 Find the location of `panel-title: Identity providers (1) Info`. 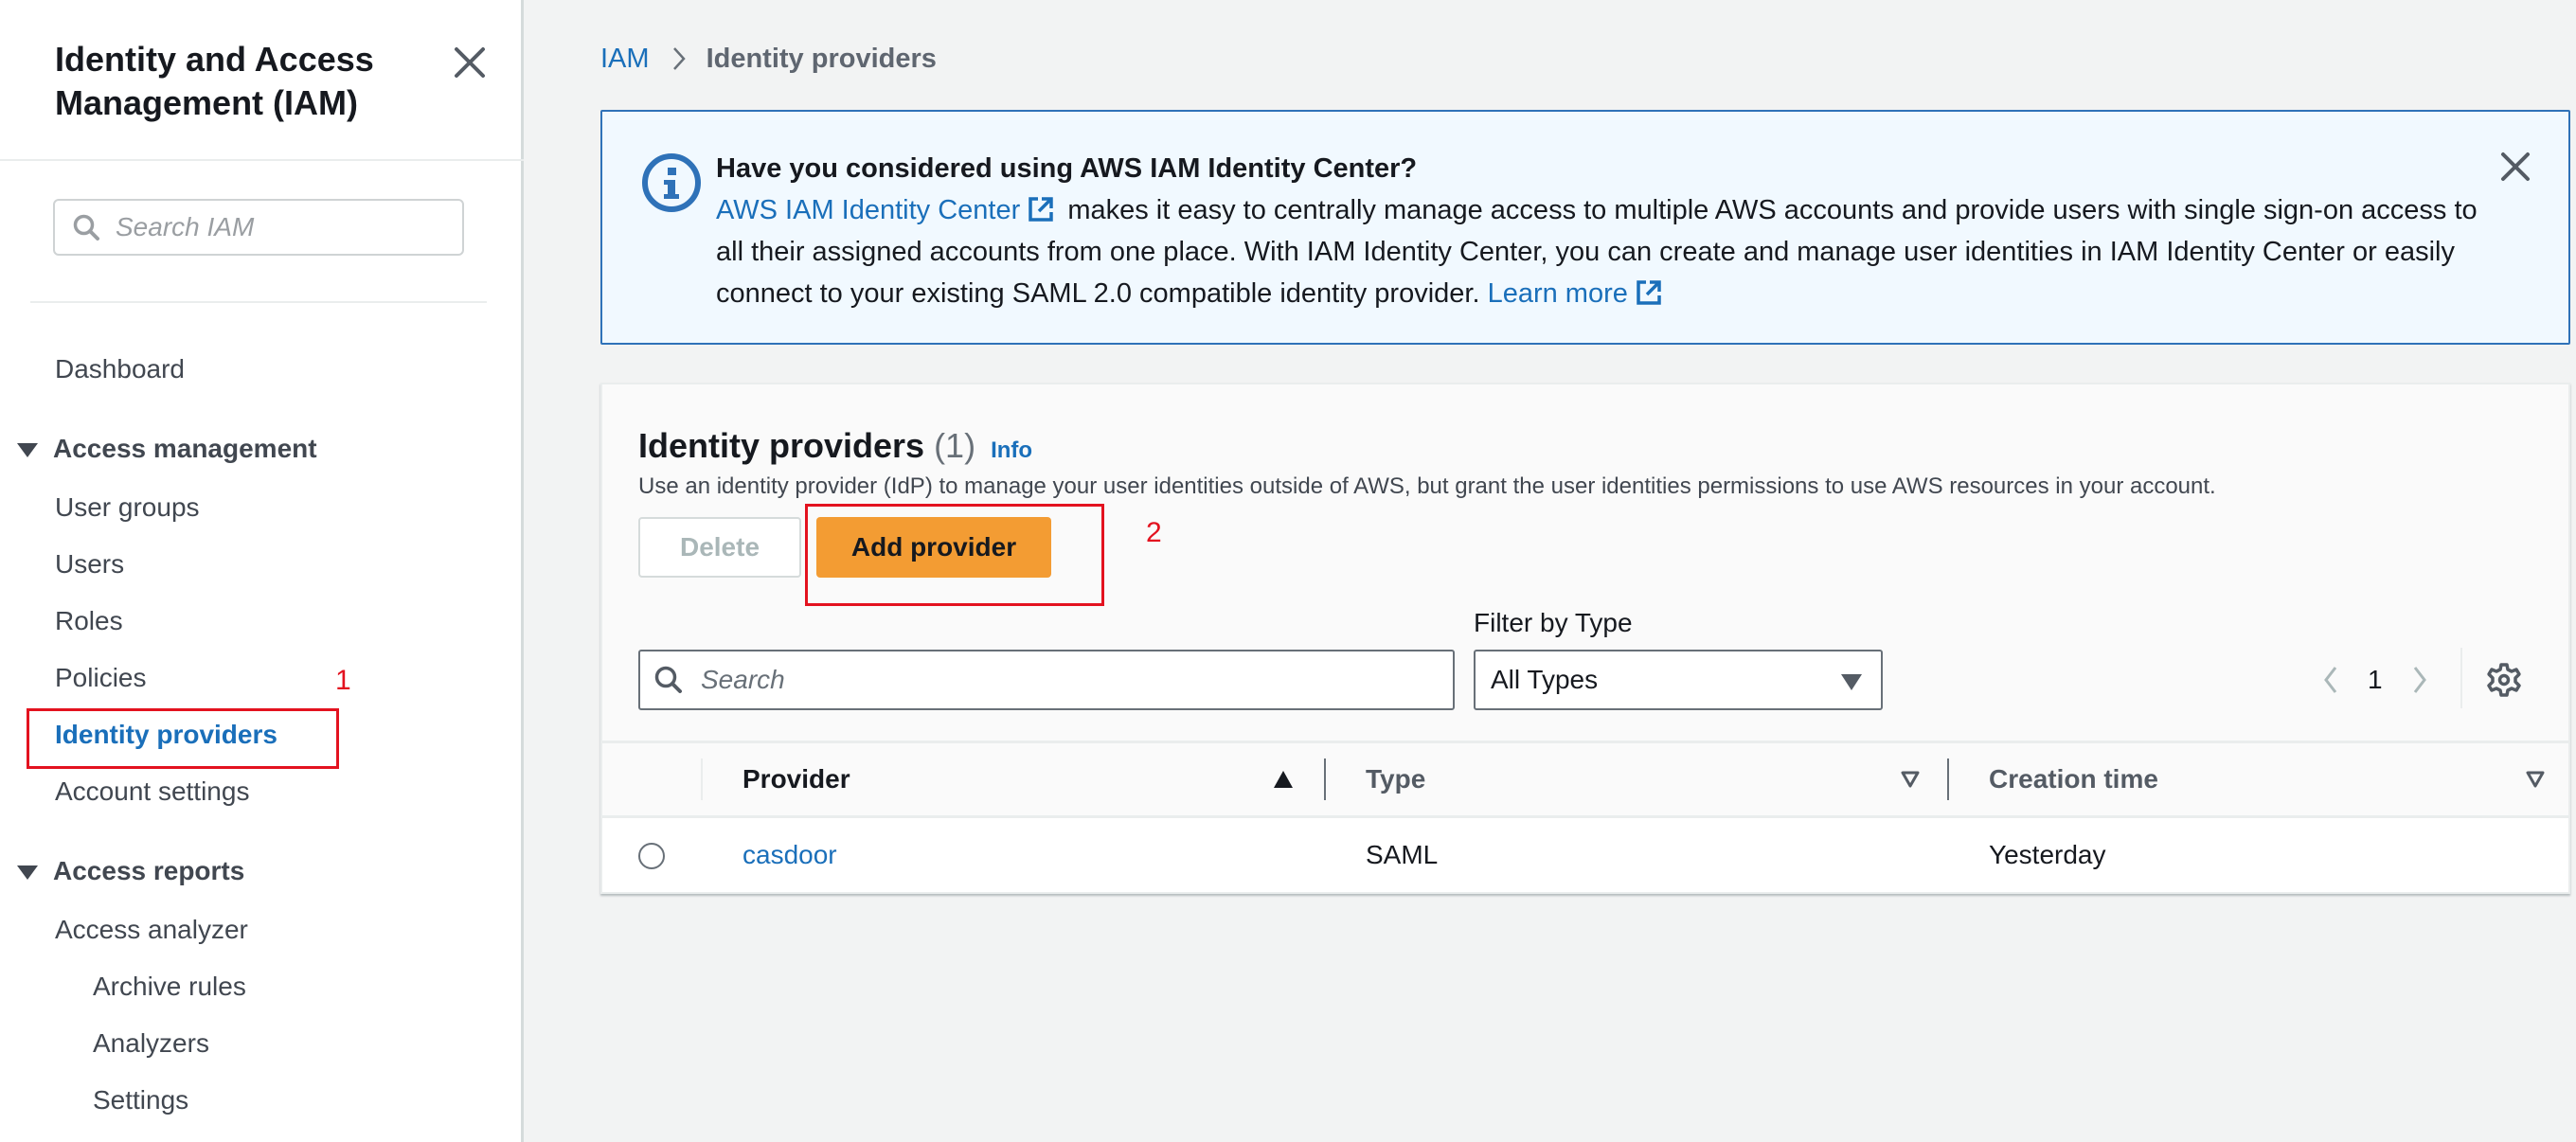

panel-title: Identity providers (1) Info is located at coordinates (835, 448).